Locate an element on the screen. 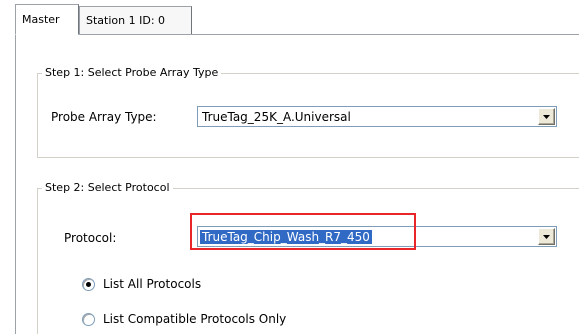 The image size is (579, 334). probe-array-type-label: Probe Array Type: is located at coordinates (104, 117).